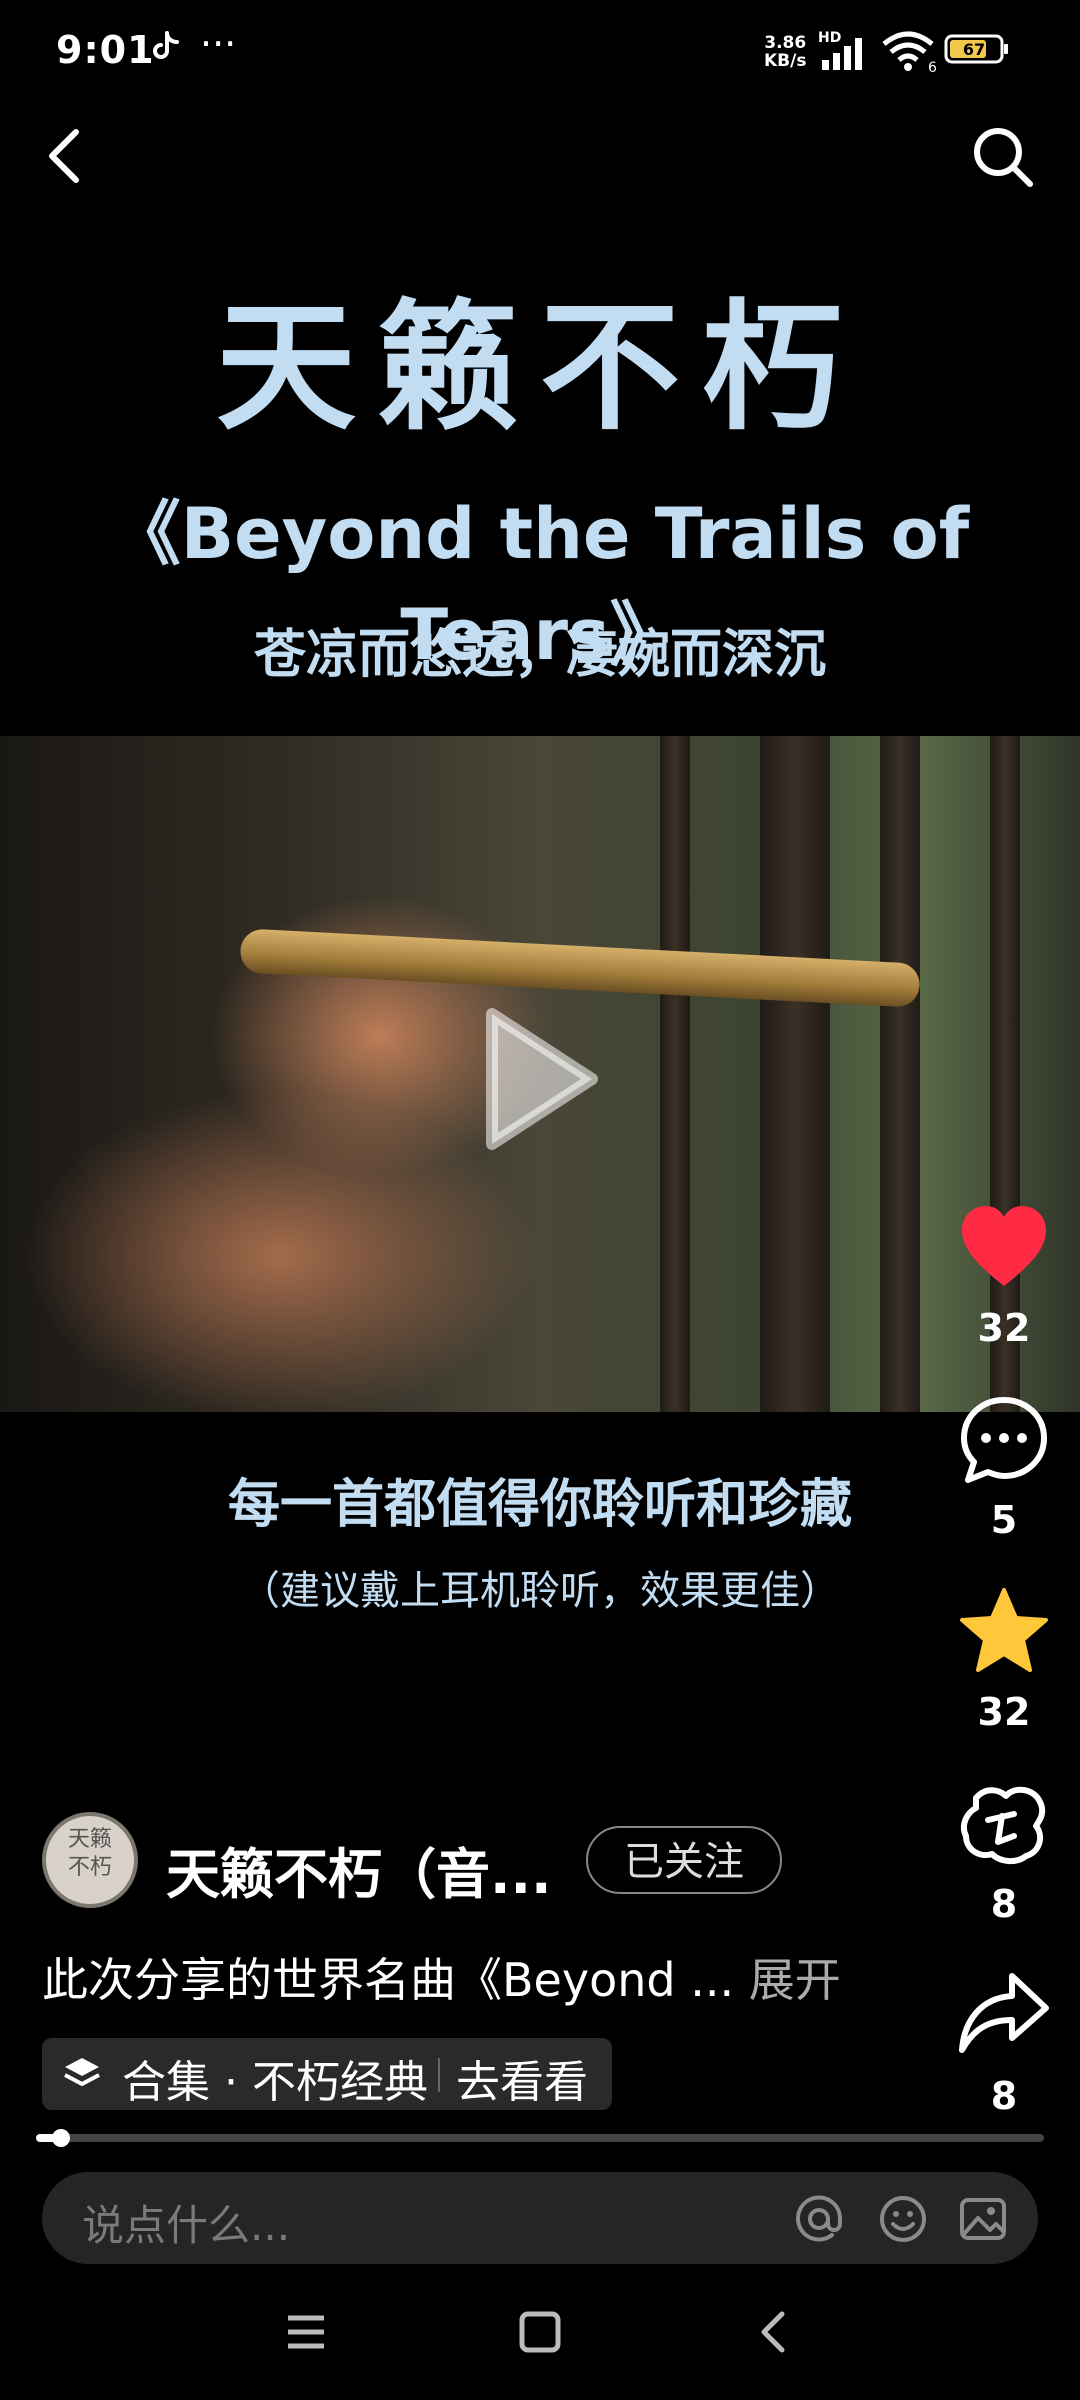  What do you see at coordinates (1004, 1440) in the screenshot?
I see `comment-button` at bounding box center [1004, 1440].